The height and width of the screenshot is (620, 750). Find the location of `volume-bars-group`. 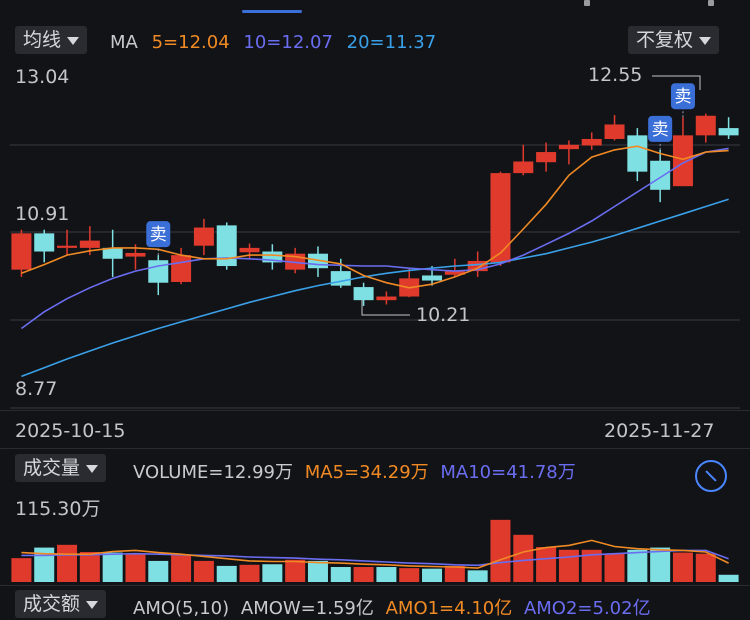

volume-bars-group is located at coordinates (375, 550).